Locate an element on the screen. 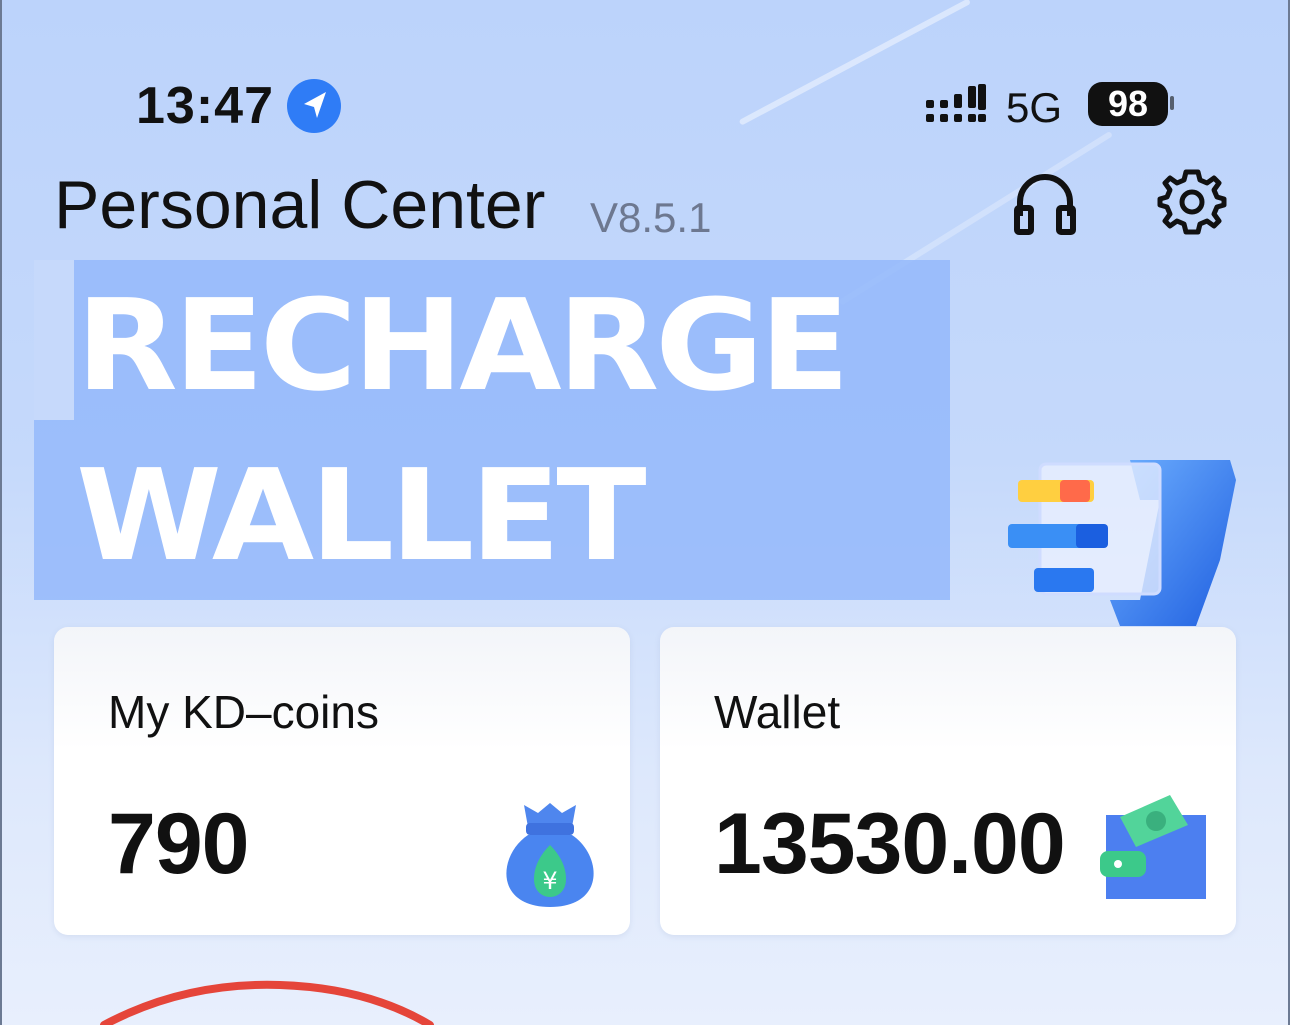 Image resolution: width=1290 pixels, height=1025 pixels. app-version: V8.5.1 is located at coordinates (651, 217).